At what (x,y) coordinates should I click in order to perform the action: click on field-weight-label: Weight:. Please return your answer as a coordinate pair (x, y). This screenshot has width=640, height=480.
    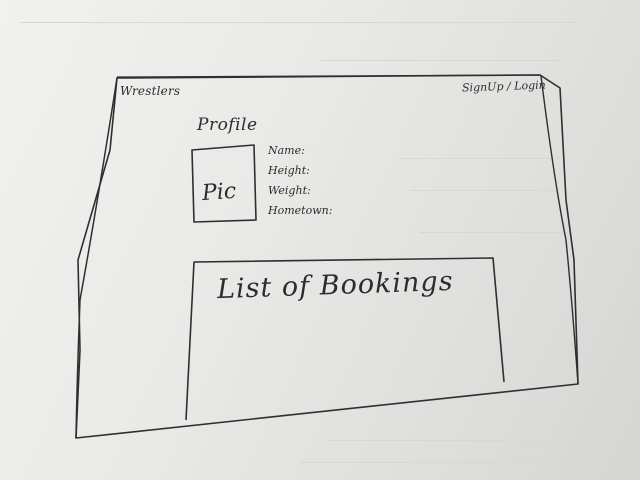
    Looking at the image, I should click on (289, 190).